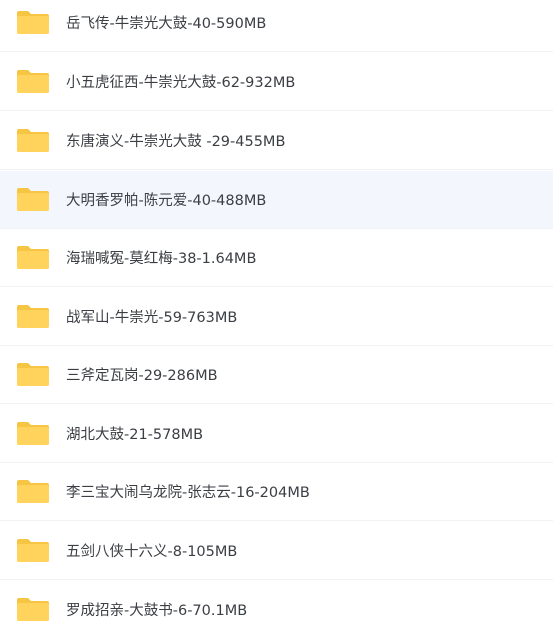  What do you see at coordinates (142, 374) in the screenshot?
I see `file-name: 三斧定瓦岗-29-286MB` at bounding box center [142, 374].